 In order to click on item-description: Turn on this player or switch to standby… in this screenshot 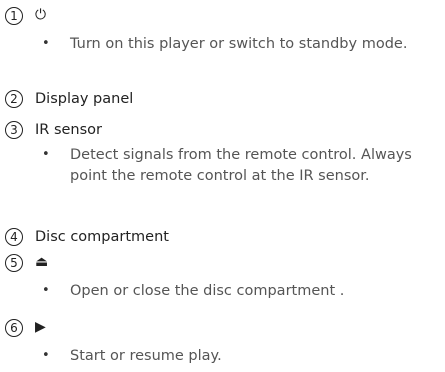, I will do `click(239, 44)`.